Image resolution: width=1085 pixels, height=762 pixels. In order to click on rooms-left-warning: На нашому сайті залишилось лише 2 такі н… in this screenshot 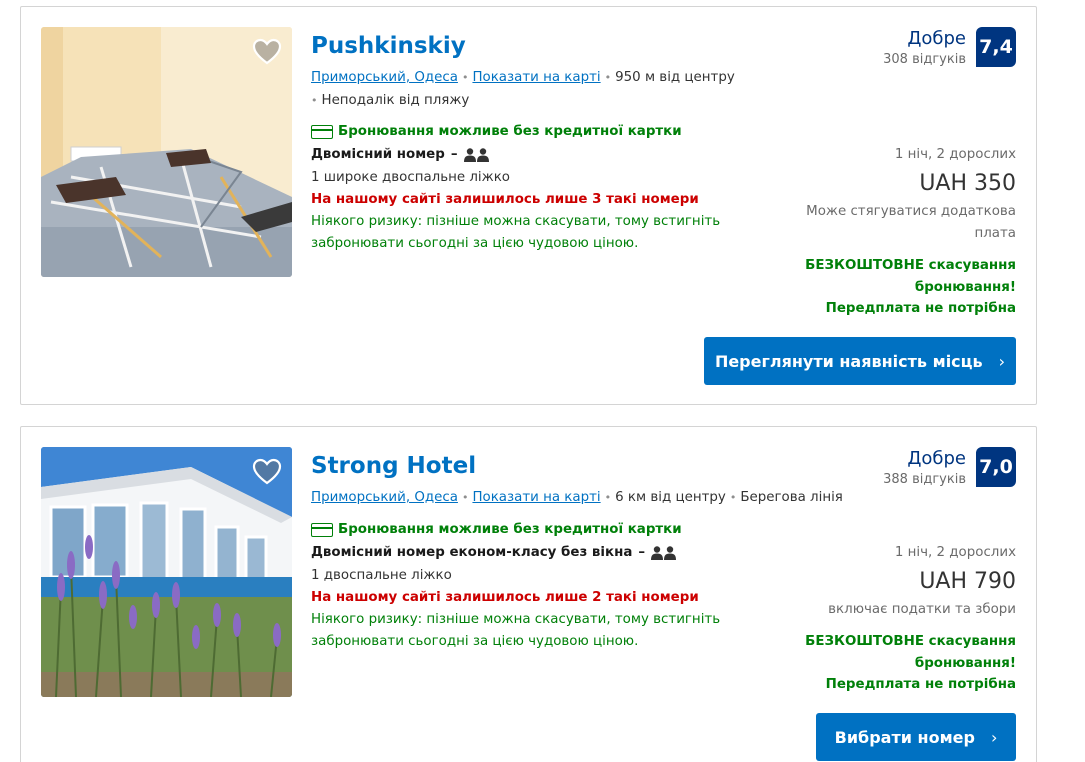, I will do `click(505, 597)`.